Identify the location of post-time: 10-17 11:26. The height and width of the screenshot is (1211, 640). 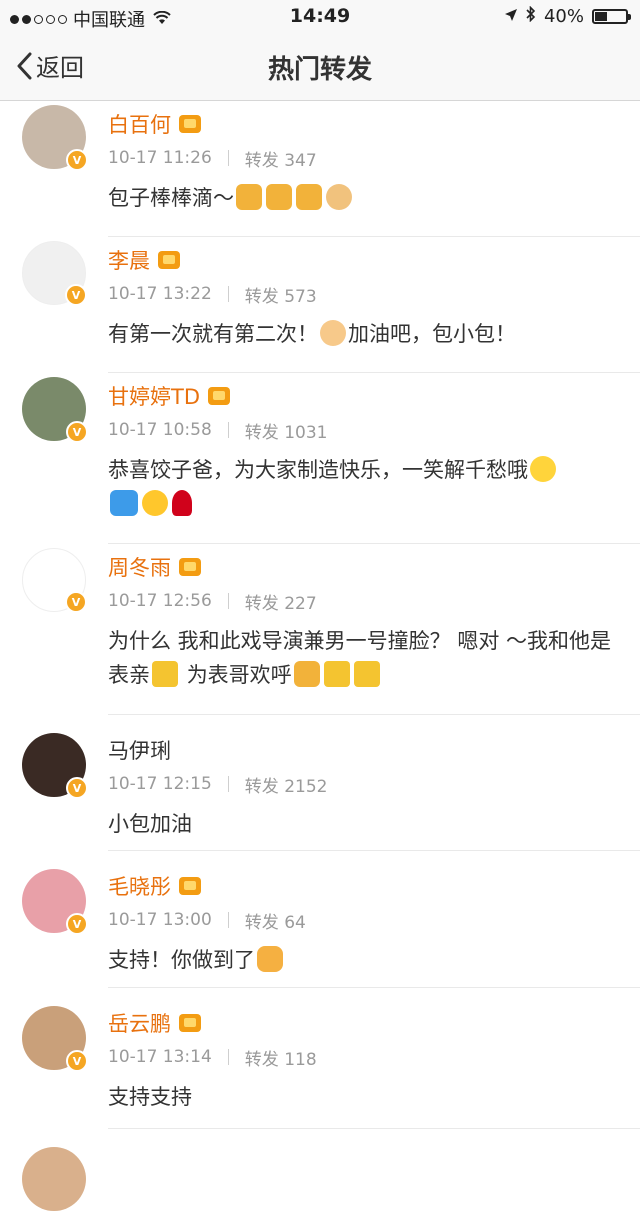
(160, 158).